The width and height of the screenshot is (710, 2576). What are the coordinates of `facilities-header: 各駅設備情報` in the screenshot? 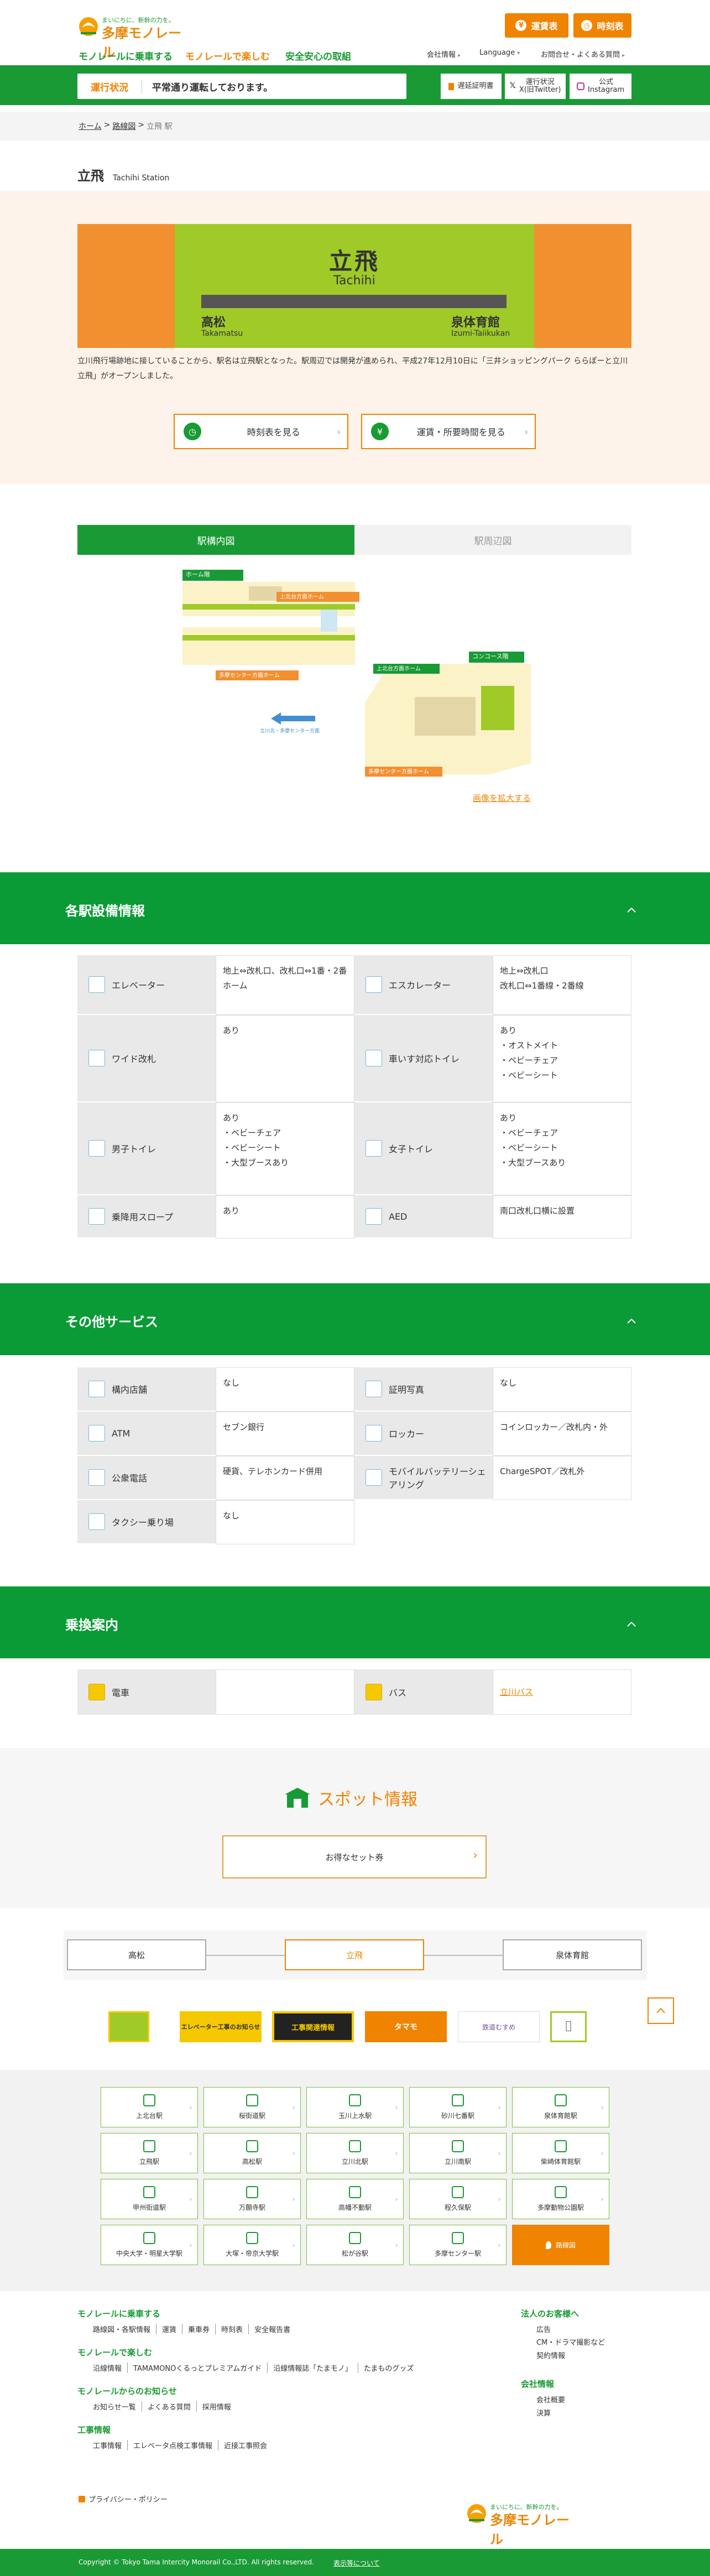 It's located at (355, 908).